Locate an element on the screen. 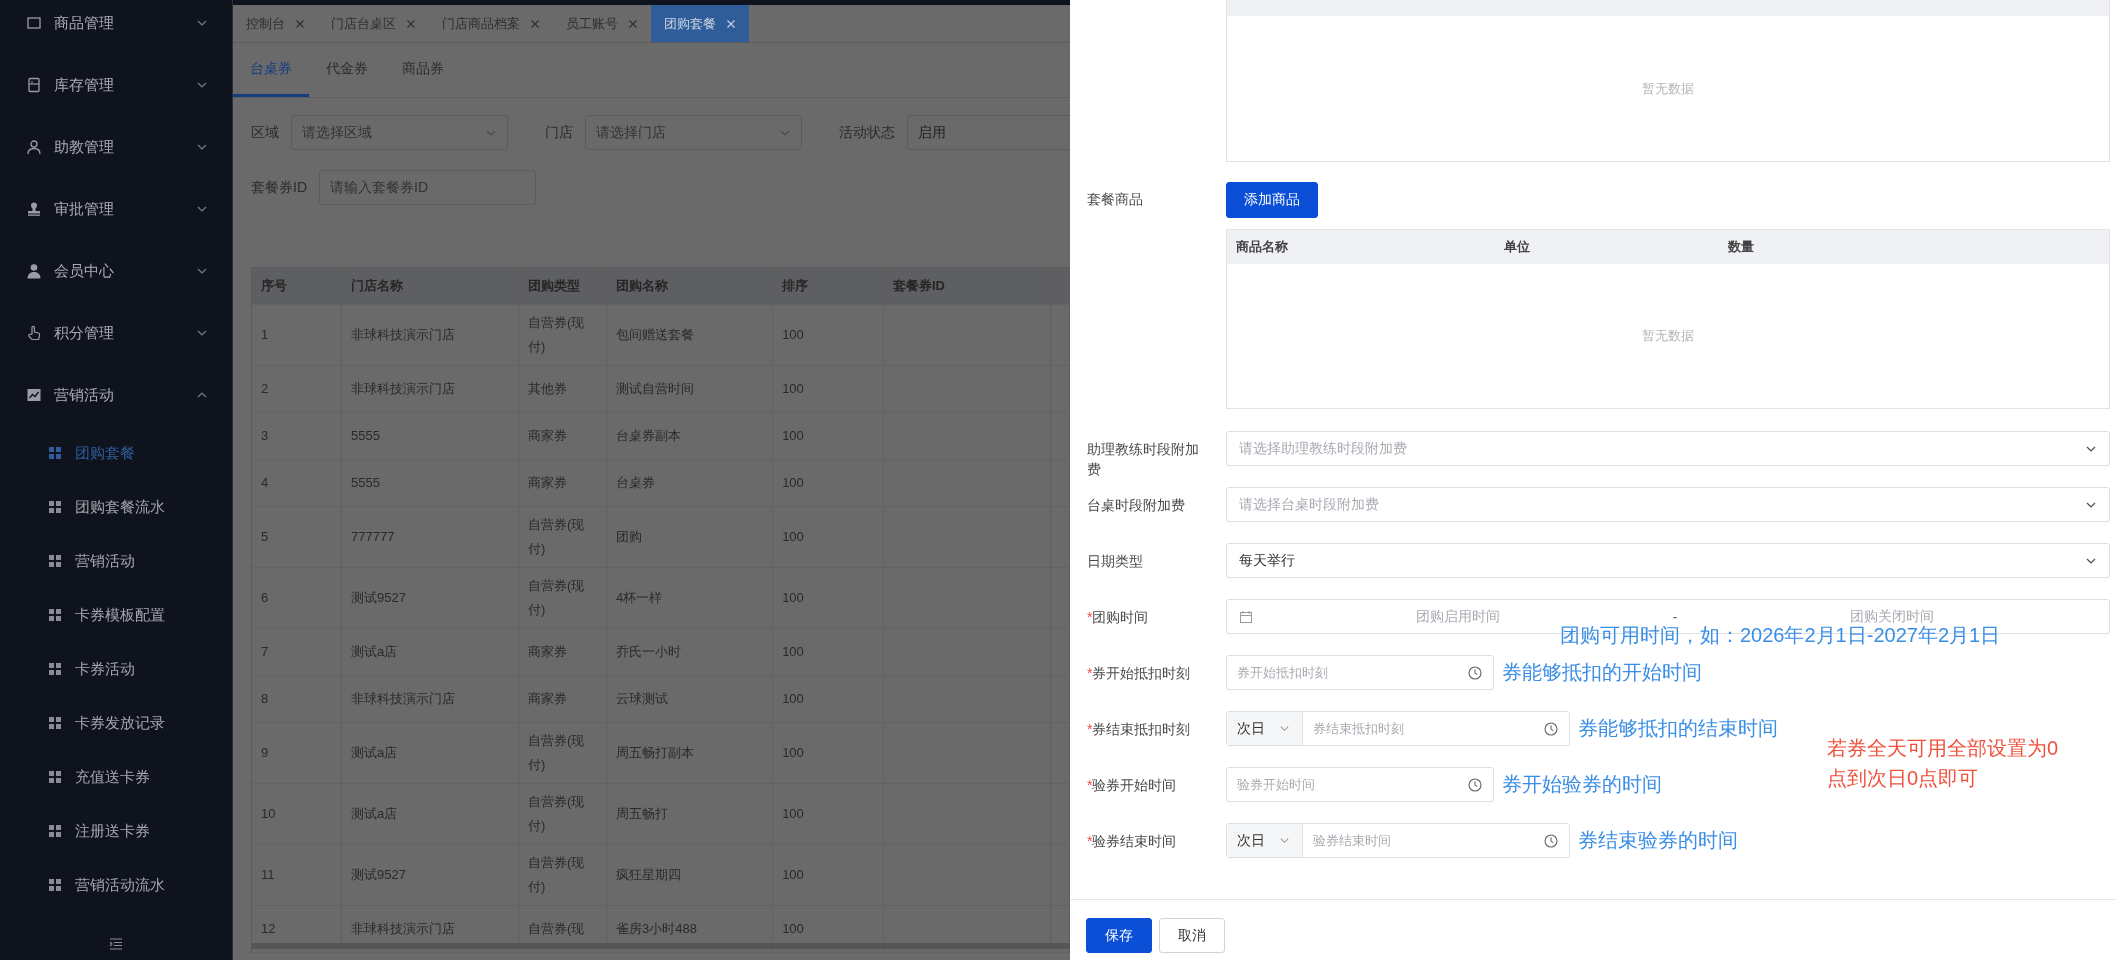 The image size is (2116, 960). filter-label: 活动状态 is located at coordinates (867, 132).